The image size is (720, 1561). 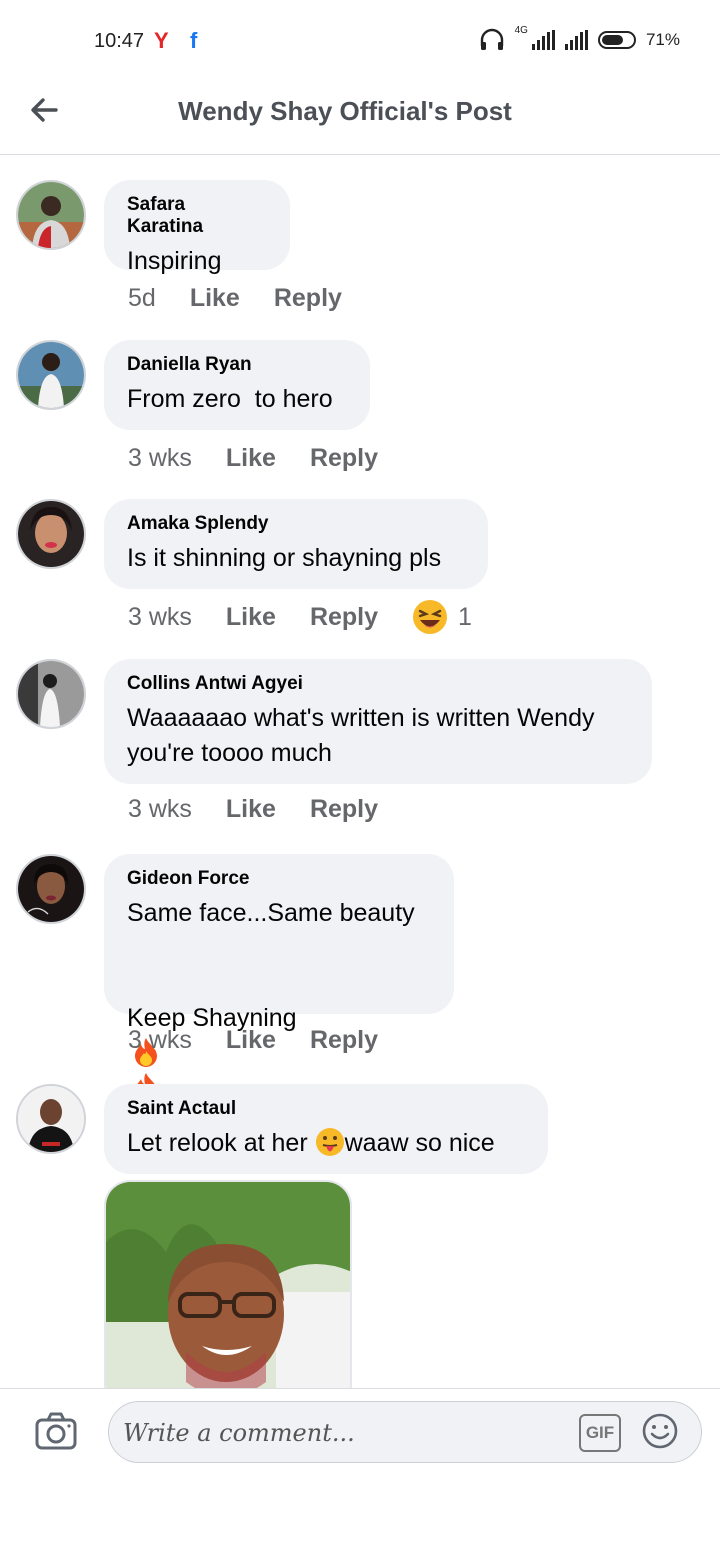 I want to click on comment-text: Let relook at her waaw so nice, so click(x=325, y=1143).